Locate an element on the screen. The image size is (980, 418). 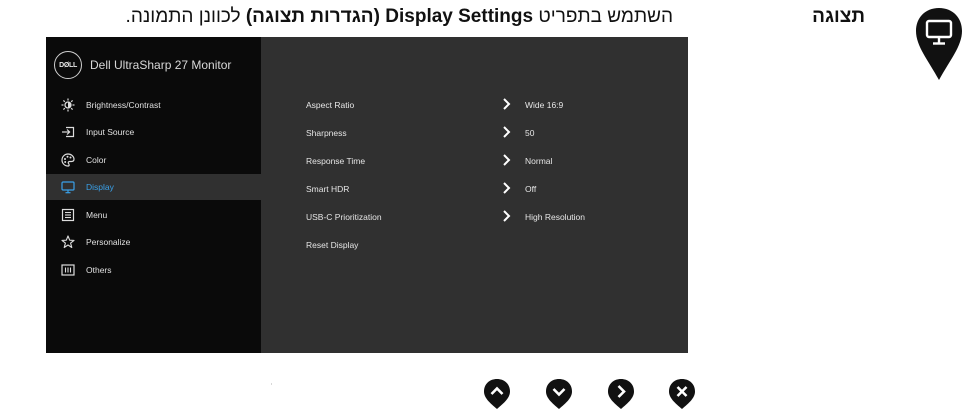
menu-item-input-source: Input Source is located at coordinates (153, 132).